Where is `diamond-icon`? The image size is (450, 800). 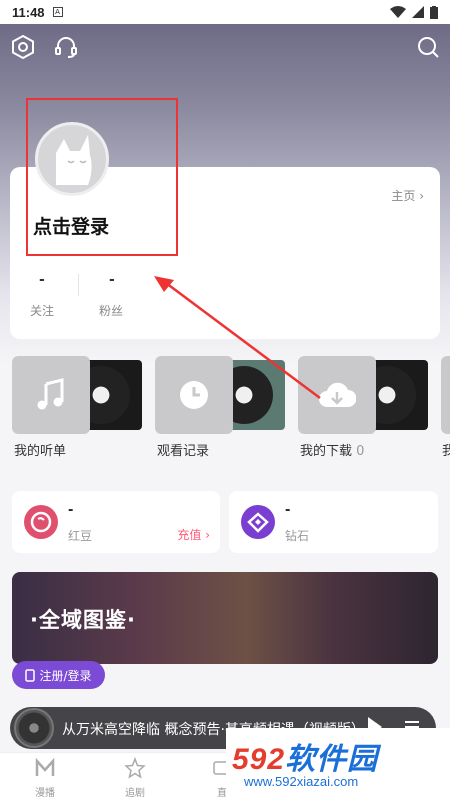
diamond-icon is located at coordinates (258, 522).